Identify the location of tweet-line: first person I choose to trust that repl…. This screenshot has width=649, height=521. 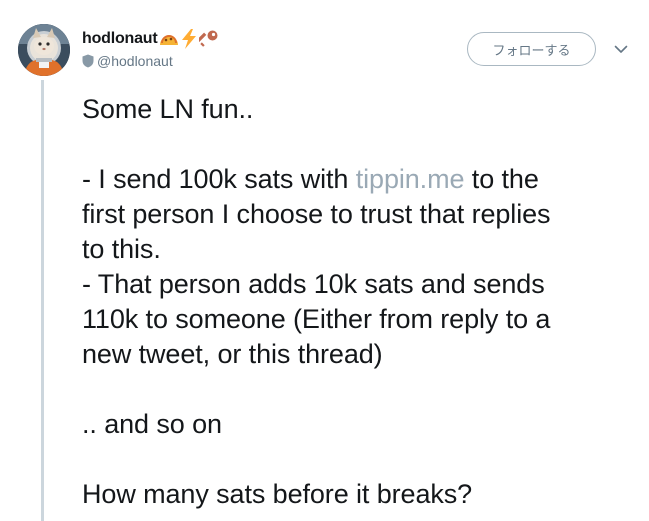
(316, 214).